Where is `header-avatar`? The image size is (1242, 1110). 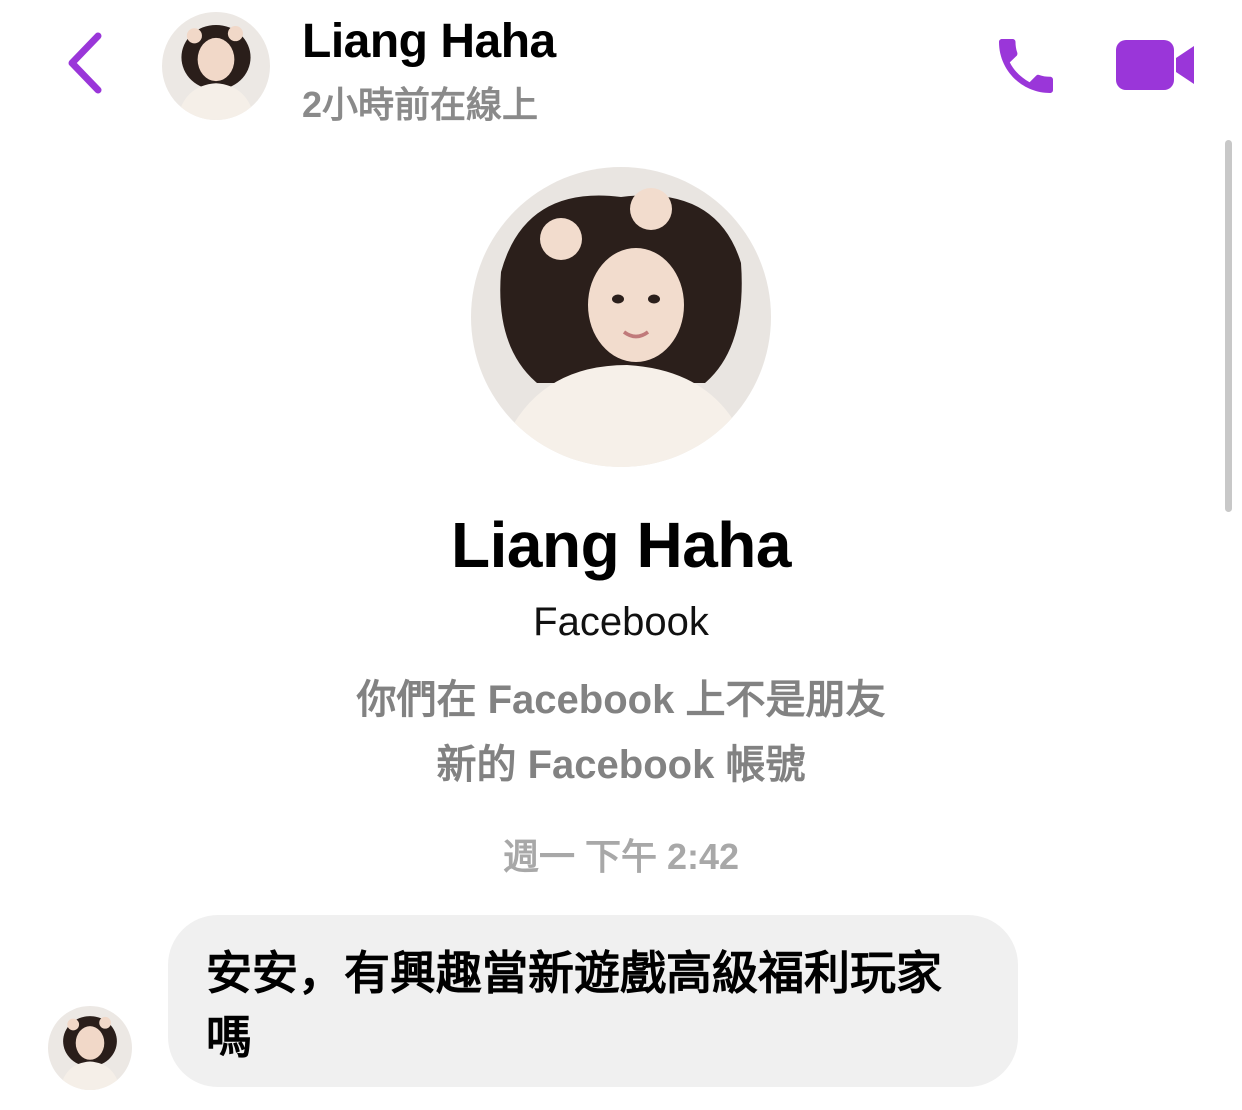 header-avatar is located at coordinates (216, 66).